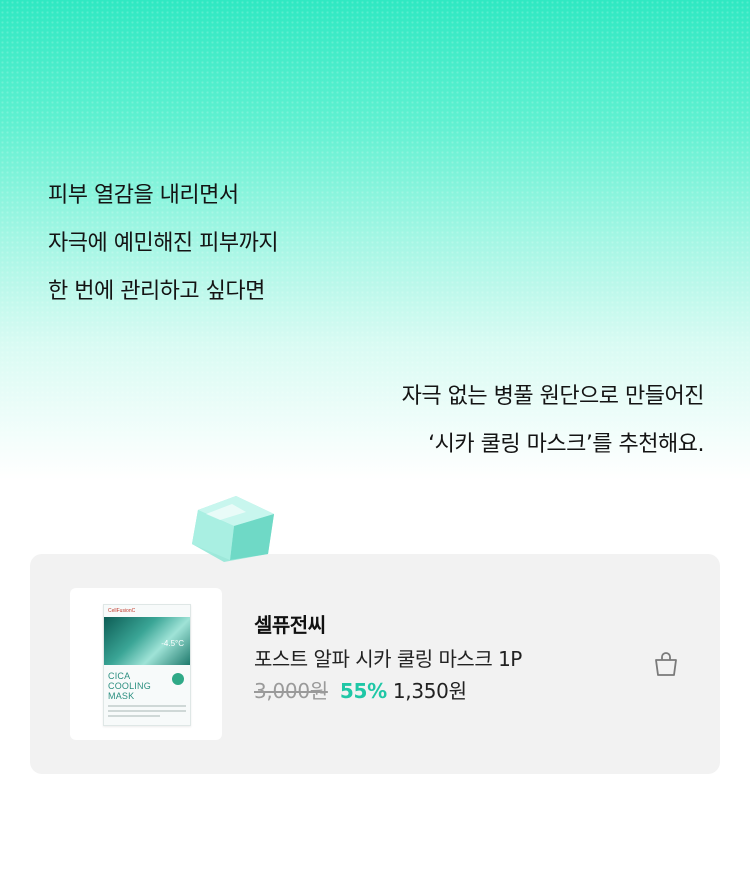  I want to click on intro-line-2: 자극에 예민해진 피부까지, so click(163, 243).